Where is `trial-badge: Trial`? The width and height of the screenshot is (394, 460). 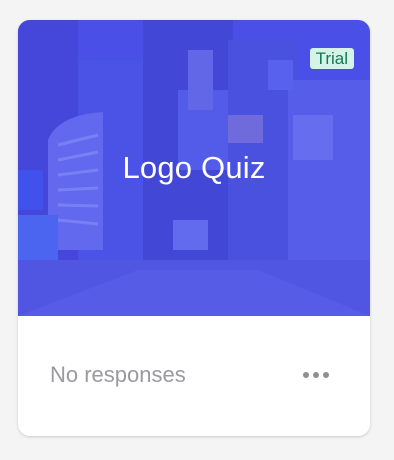
trial-badge: Trial is located at coordinates (331, 58).